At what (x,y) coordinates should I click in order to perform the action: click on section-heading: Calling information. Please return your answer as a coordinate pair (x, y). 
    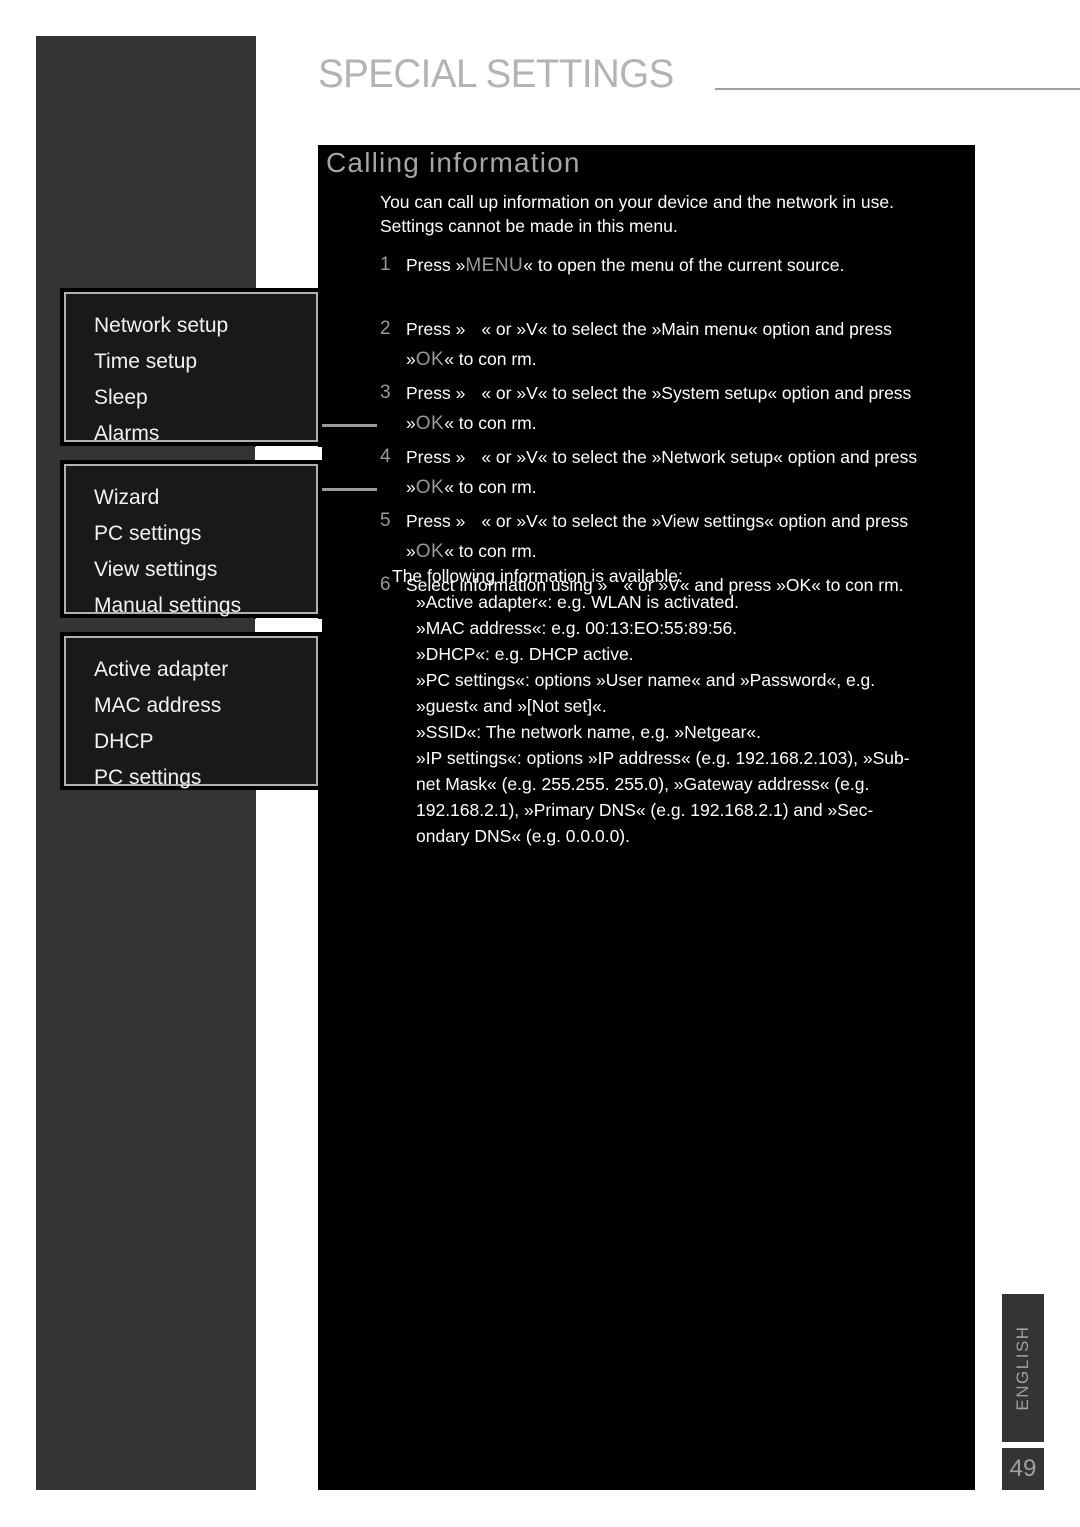
    Looking at the image, I should click on (453, 162).